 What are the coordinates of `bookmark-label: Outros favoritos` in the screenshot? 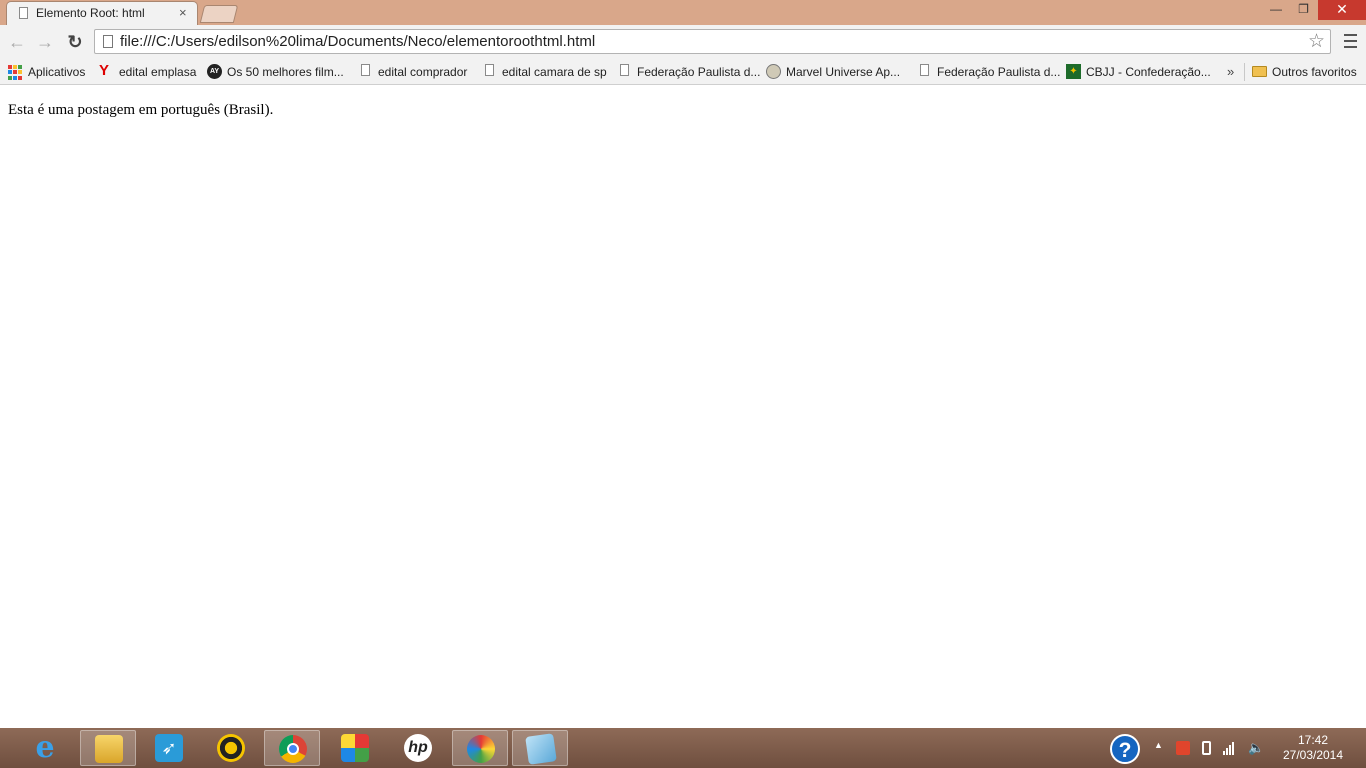 It's located at (1314, 72).